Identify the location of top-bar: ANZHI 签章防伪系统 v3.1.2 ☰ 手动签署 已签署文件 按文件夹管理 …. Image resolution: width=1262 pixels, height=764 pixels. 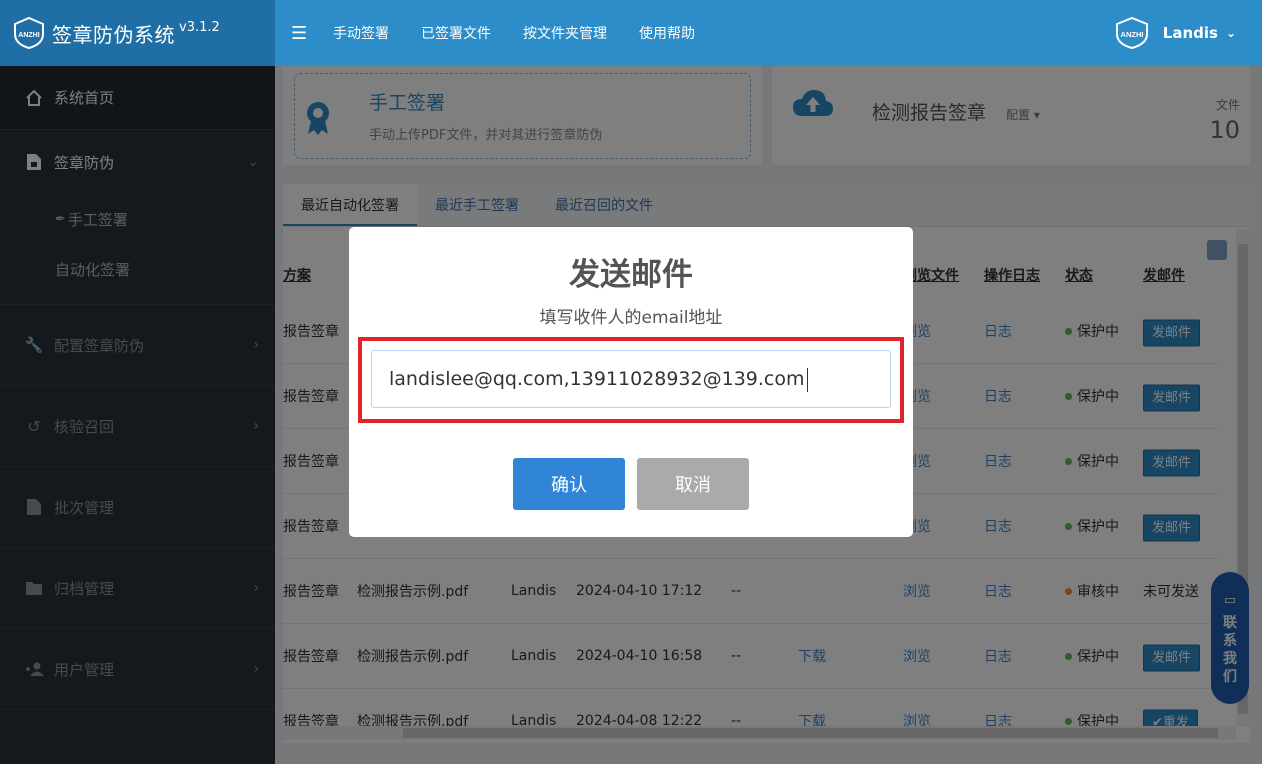
(631, 33).